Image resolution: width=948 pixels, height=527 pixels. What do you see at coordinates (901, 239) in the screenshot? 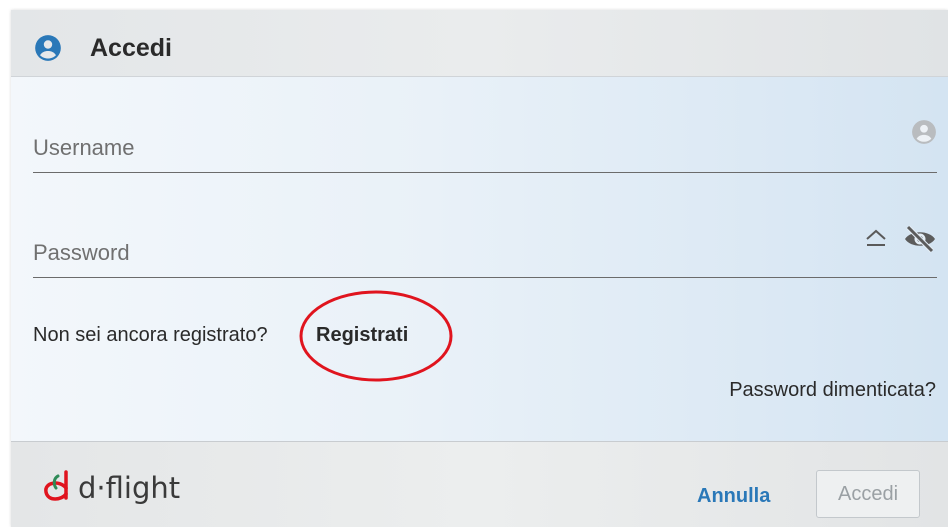
I see `password-icons` at bounding box center [901, 239].